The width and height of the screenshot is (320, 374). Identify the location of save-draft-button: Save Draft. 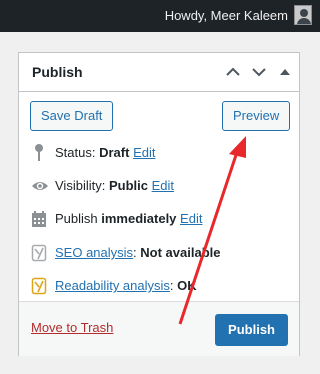
(72, 116).